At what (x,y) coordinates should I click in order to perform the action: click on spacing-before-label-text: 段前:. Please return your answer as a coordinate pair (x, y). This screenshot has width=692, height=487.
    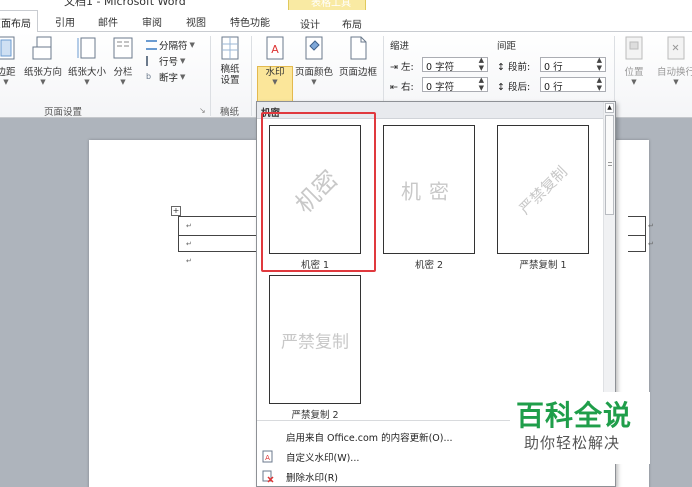
    Looking at the image, I should click on (519, 67).